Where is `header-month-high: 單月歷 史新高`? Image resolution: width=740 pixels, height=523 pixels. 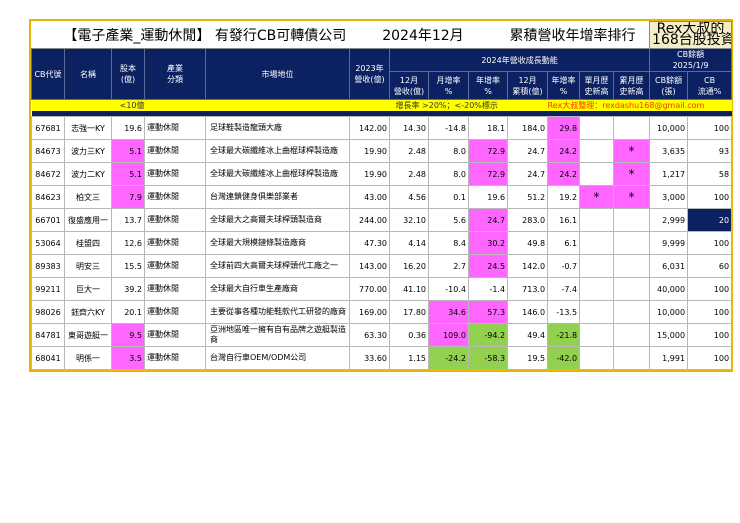 header-month-high: 單月歷 史新高 is located at coordinates (597, 85).